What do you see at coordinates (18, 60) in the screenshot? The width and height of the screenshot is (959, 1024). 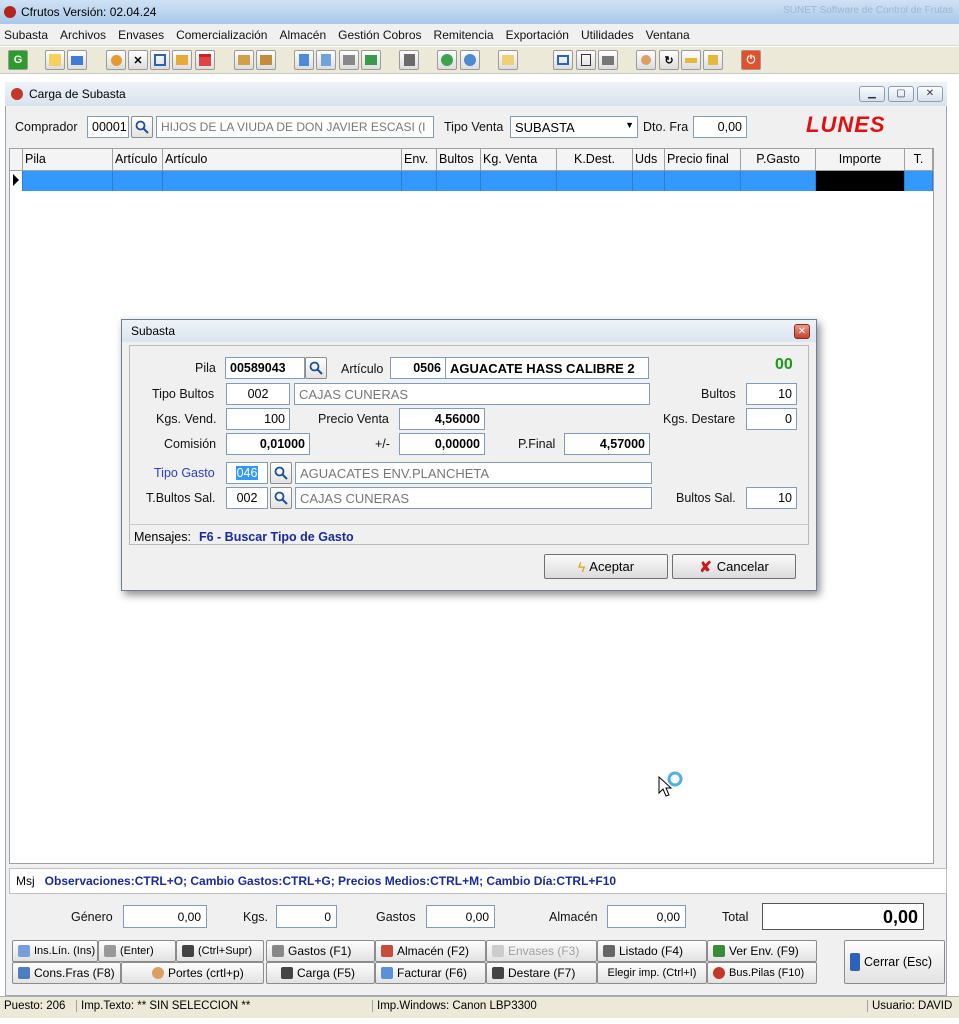 I see `refresh-icon: G` at bounding box center [18, 60].